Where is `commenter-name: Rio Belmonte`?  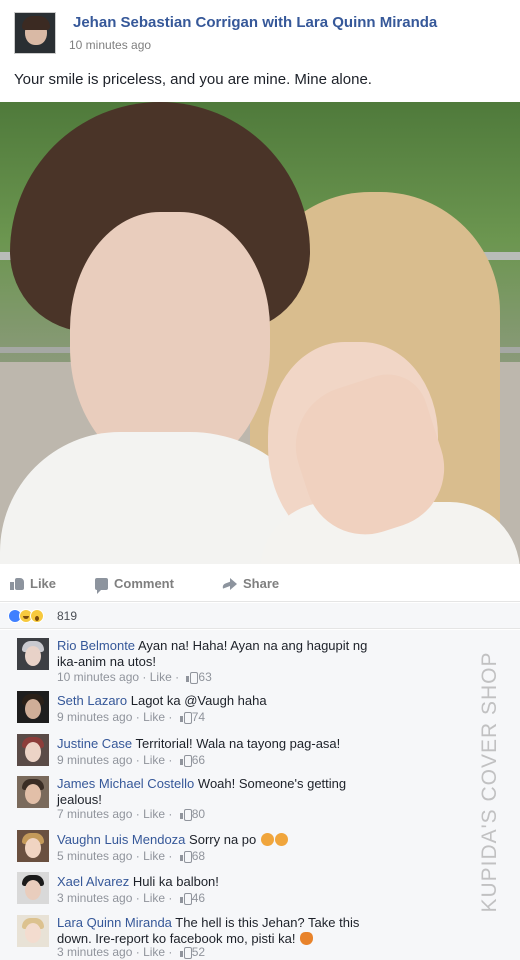 commenter-name: Rio Belmonte is located at coordinates (96, 645).